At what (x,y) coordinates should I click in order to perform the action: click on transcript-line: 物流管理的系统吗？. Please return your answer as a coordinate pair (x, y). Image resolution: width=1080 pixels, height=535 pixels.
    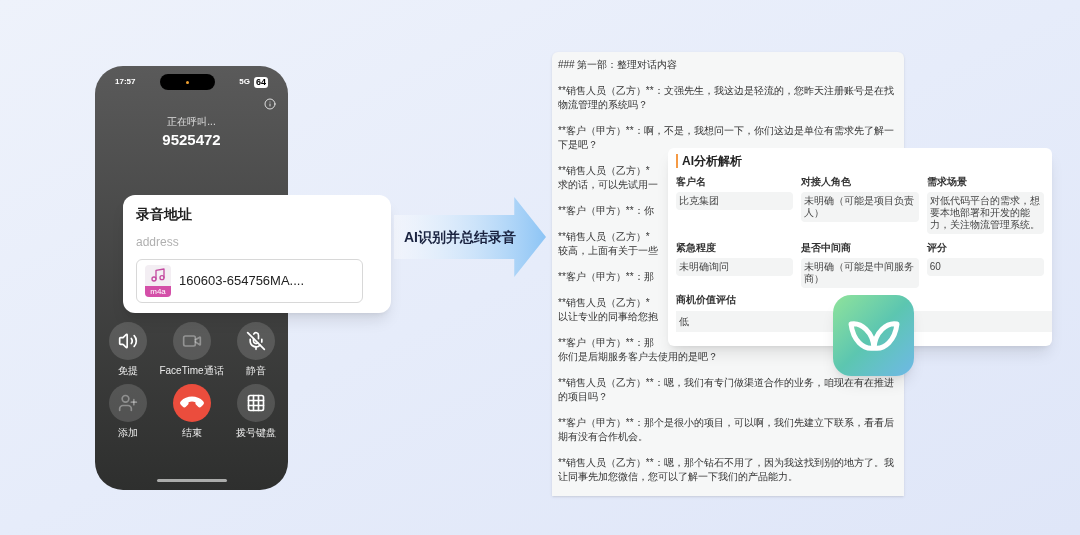
    Looking at the image, I should click on (603, 105).